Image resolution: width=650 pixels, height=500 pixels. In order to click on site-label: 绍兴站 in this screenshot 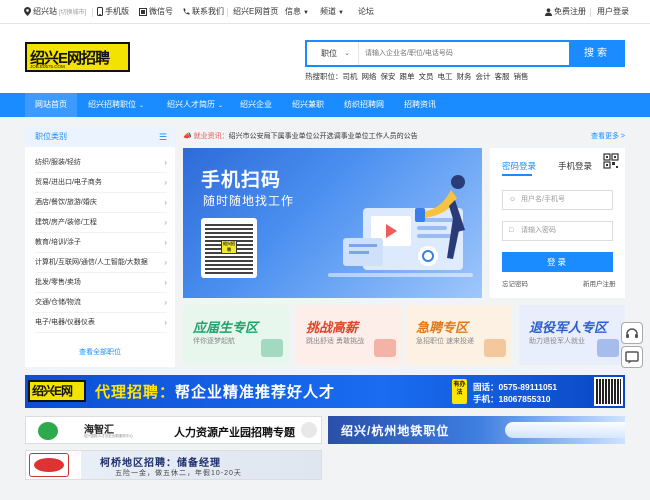, I will do `click(45, 11)`.